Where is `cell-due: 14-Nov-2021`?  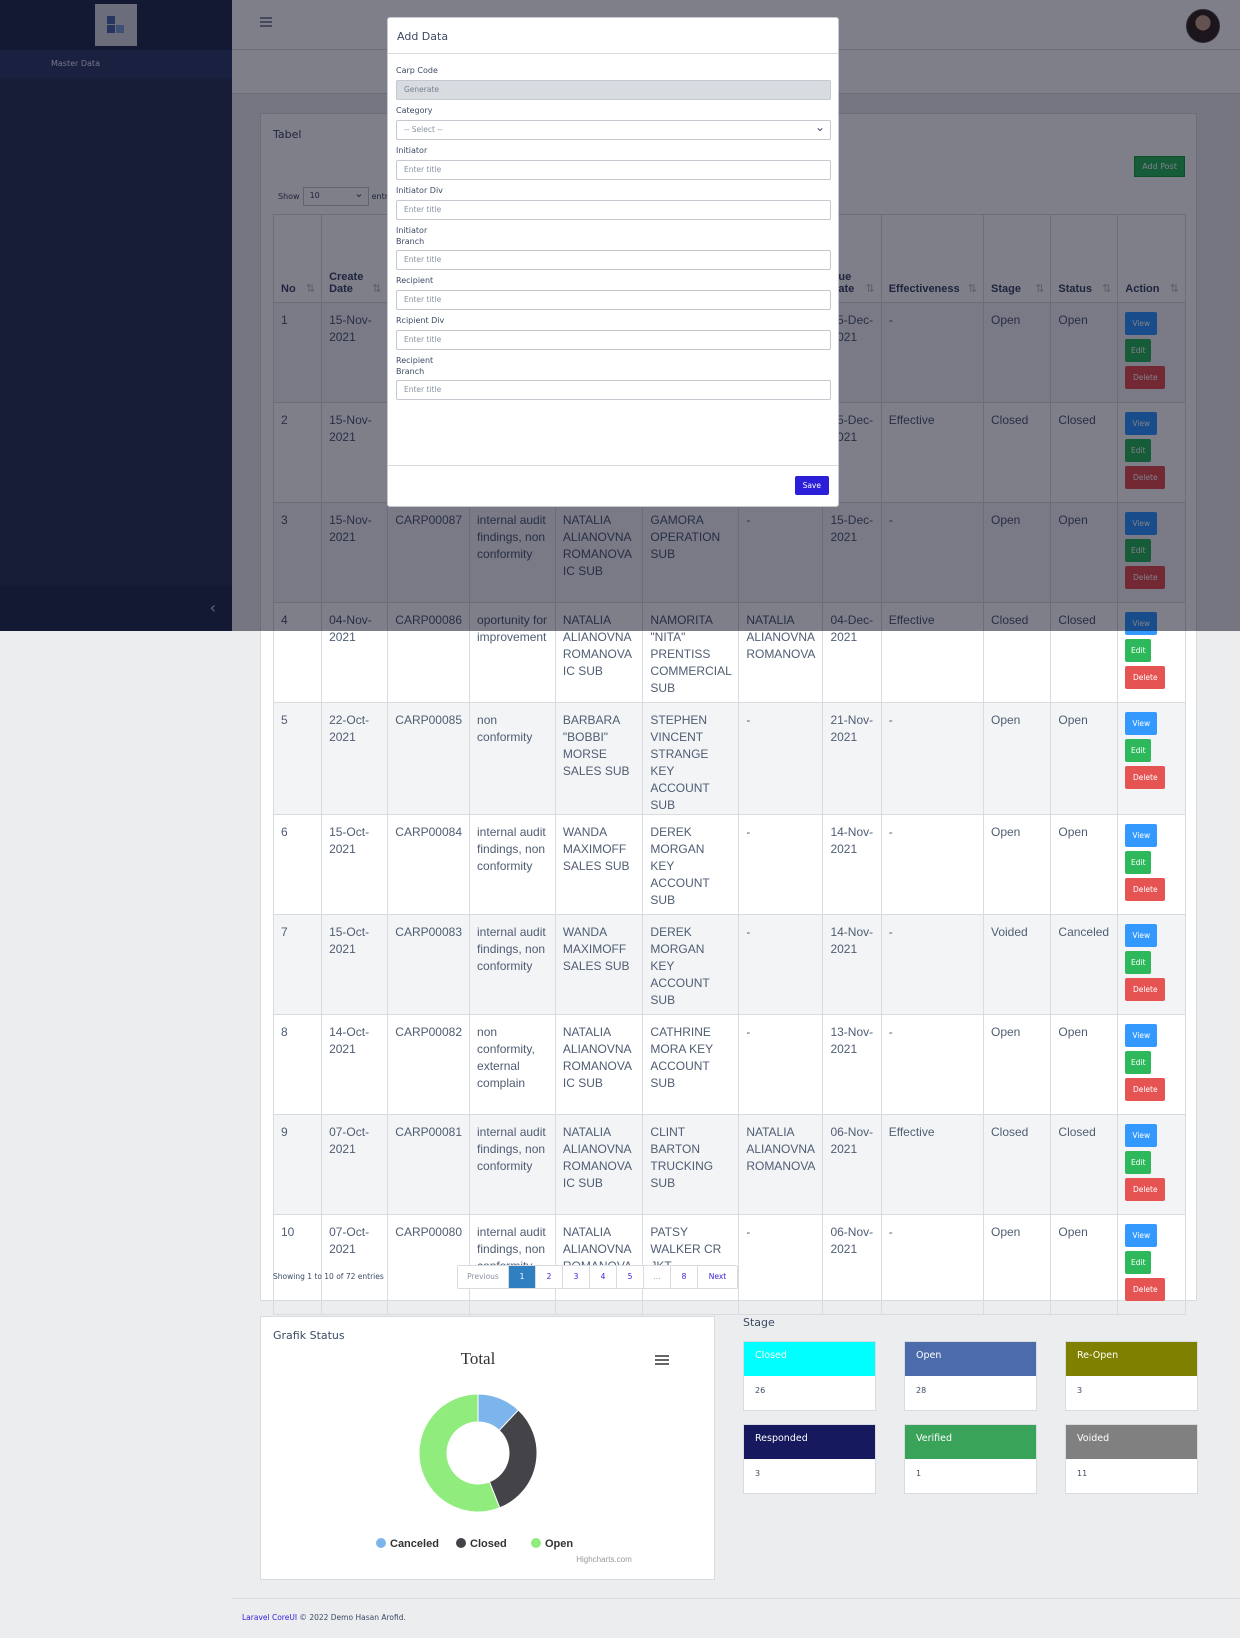 cell-due: 14-Nov-2021 is located at coordinates (852, 964).